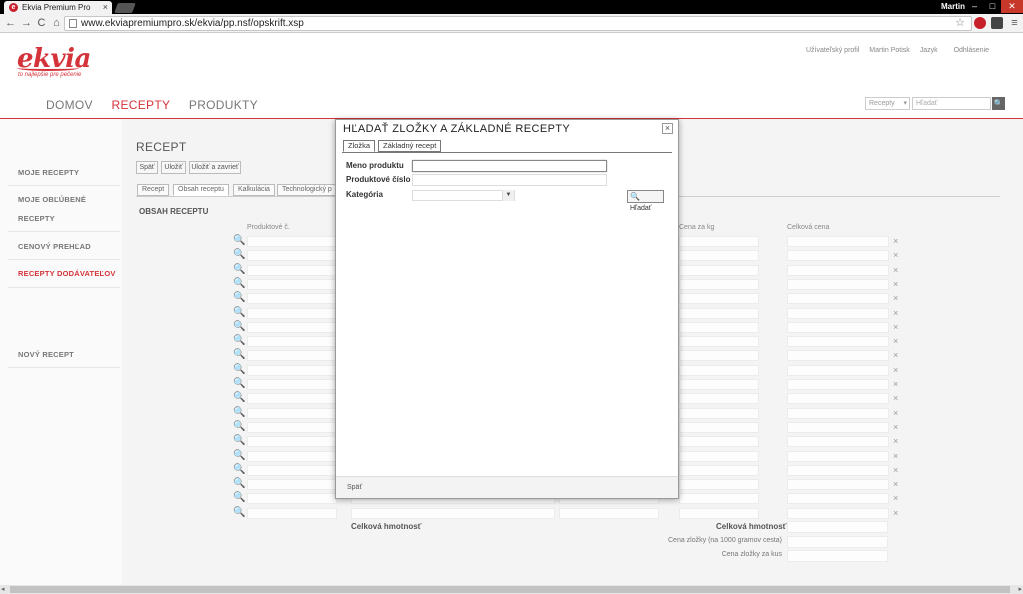 The height and width of the screenshot is (594, 1023). What do you see at coordinates (998, 103) in the screenshot?
I see `search-button: 🔍` at bounding box center [998, 103].